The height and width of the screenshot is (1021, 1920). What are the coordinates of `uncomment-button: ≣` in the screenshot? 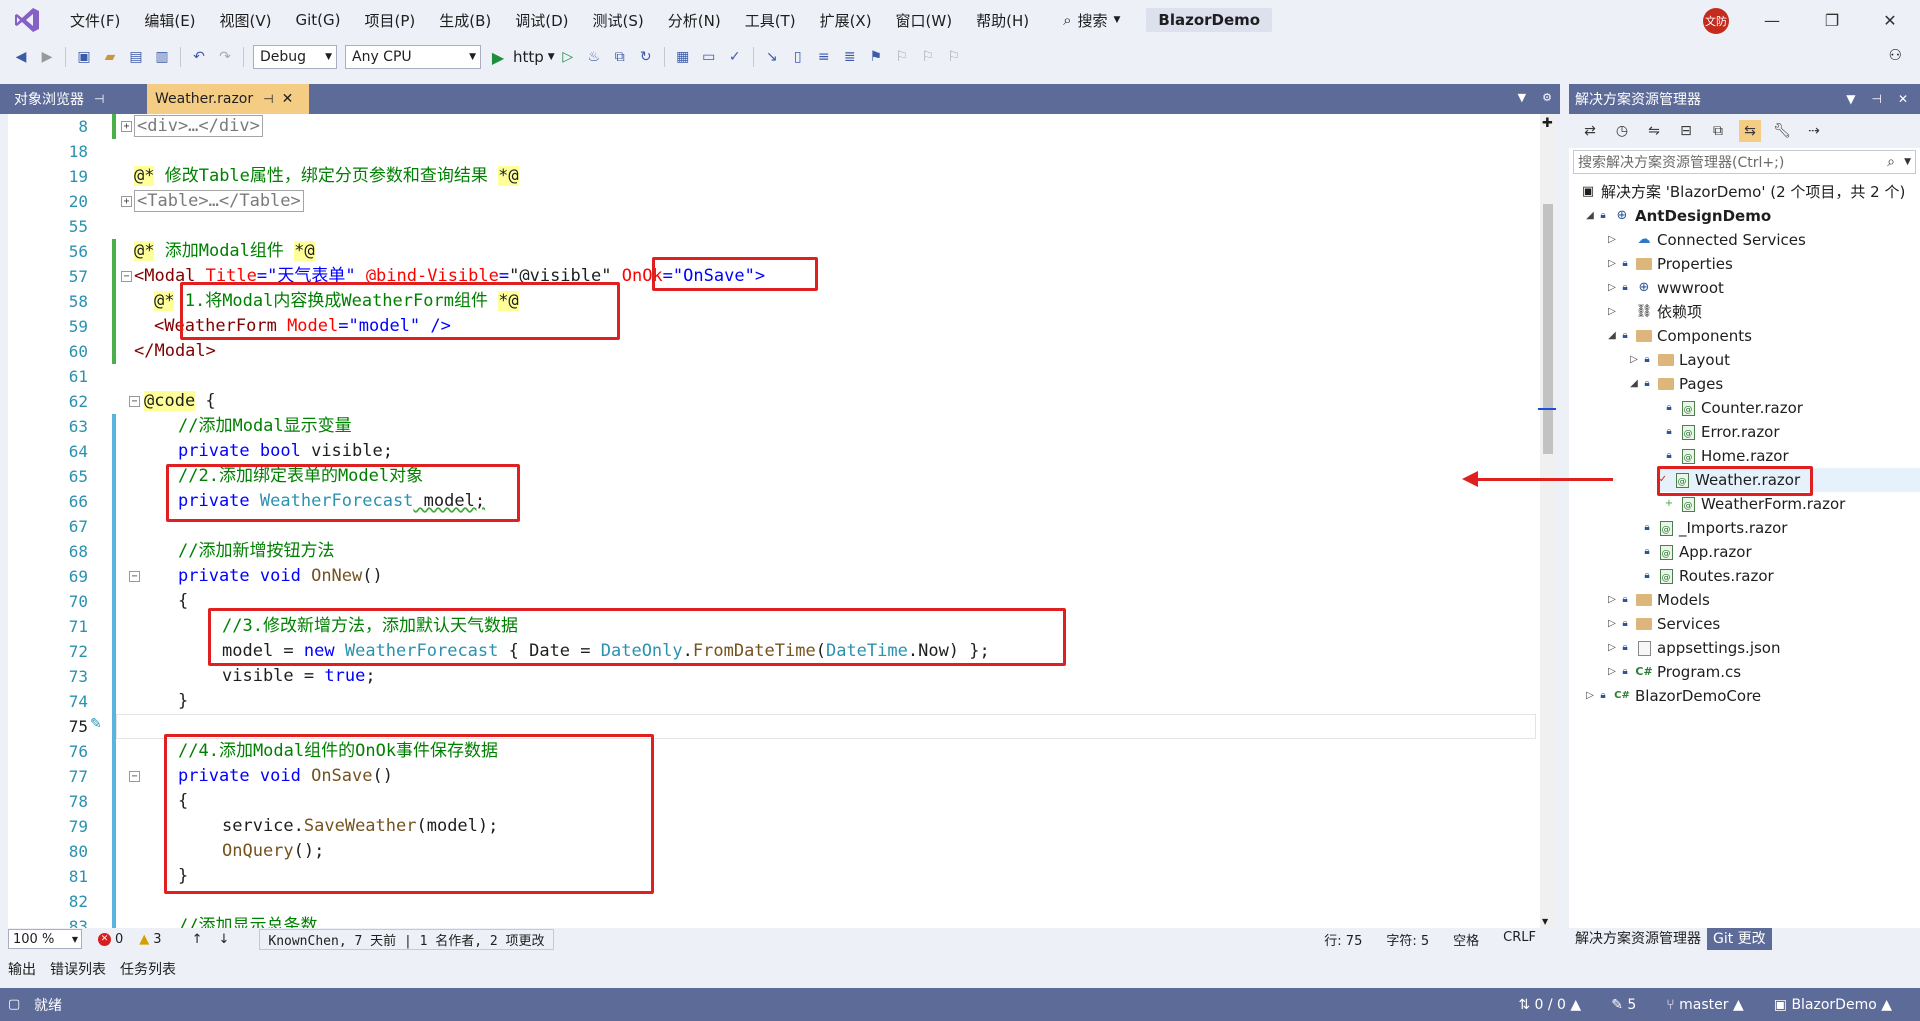 It's located at (850, 57).